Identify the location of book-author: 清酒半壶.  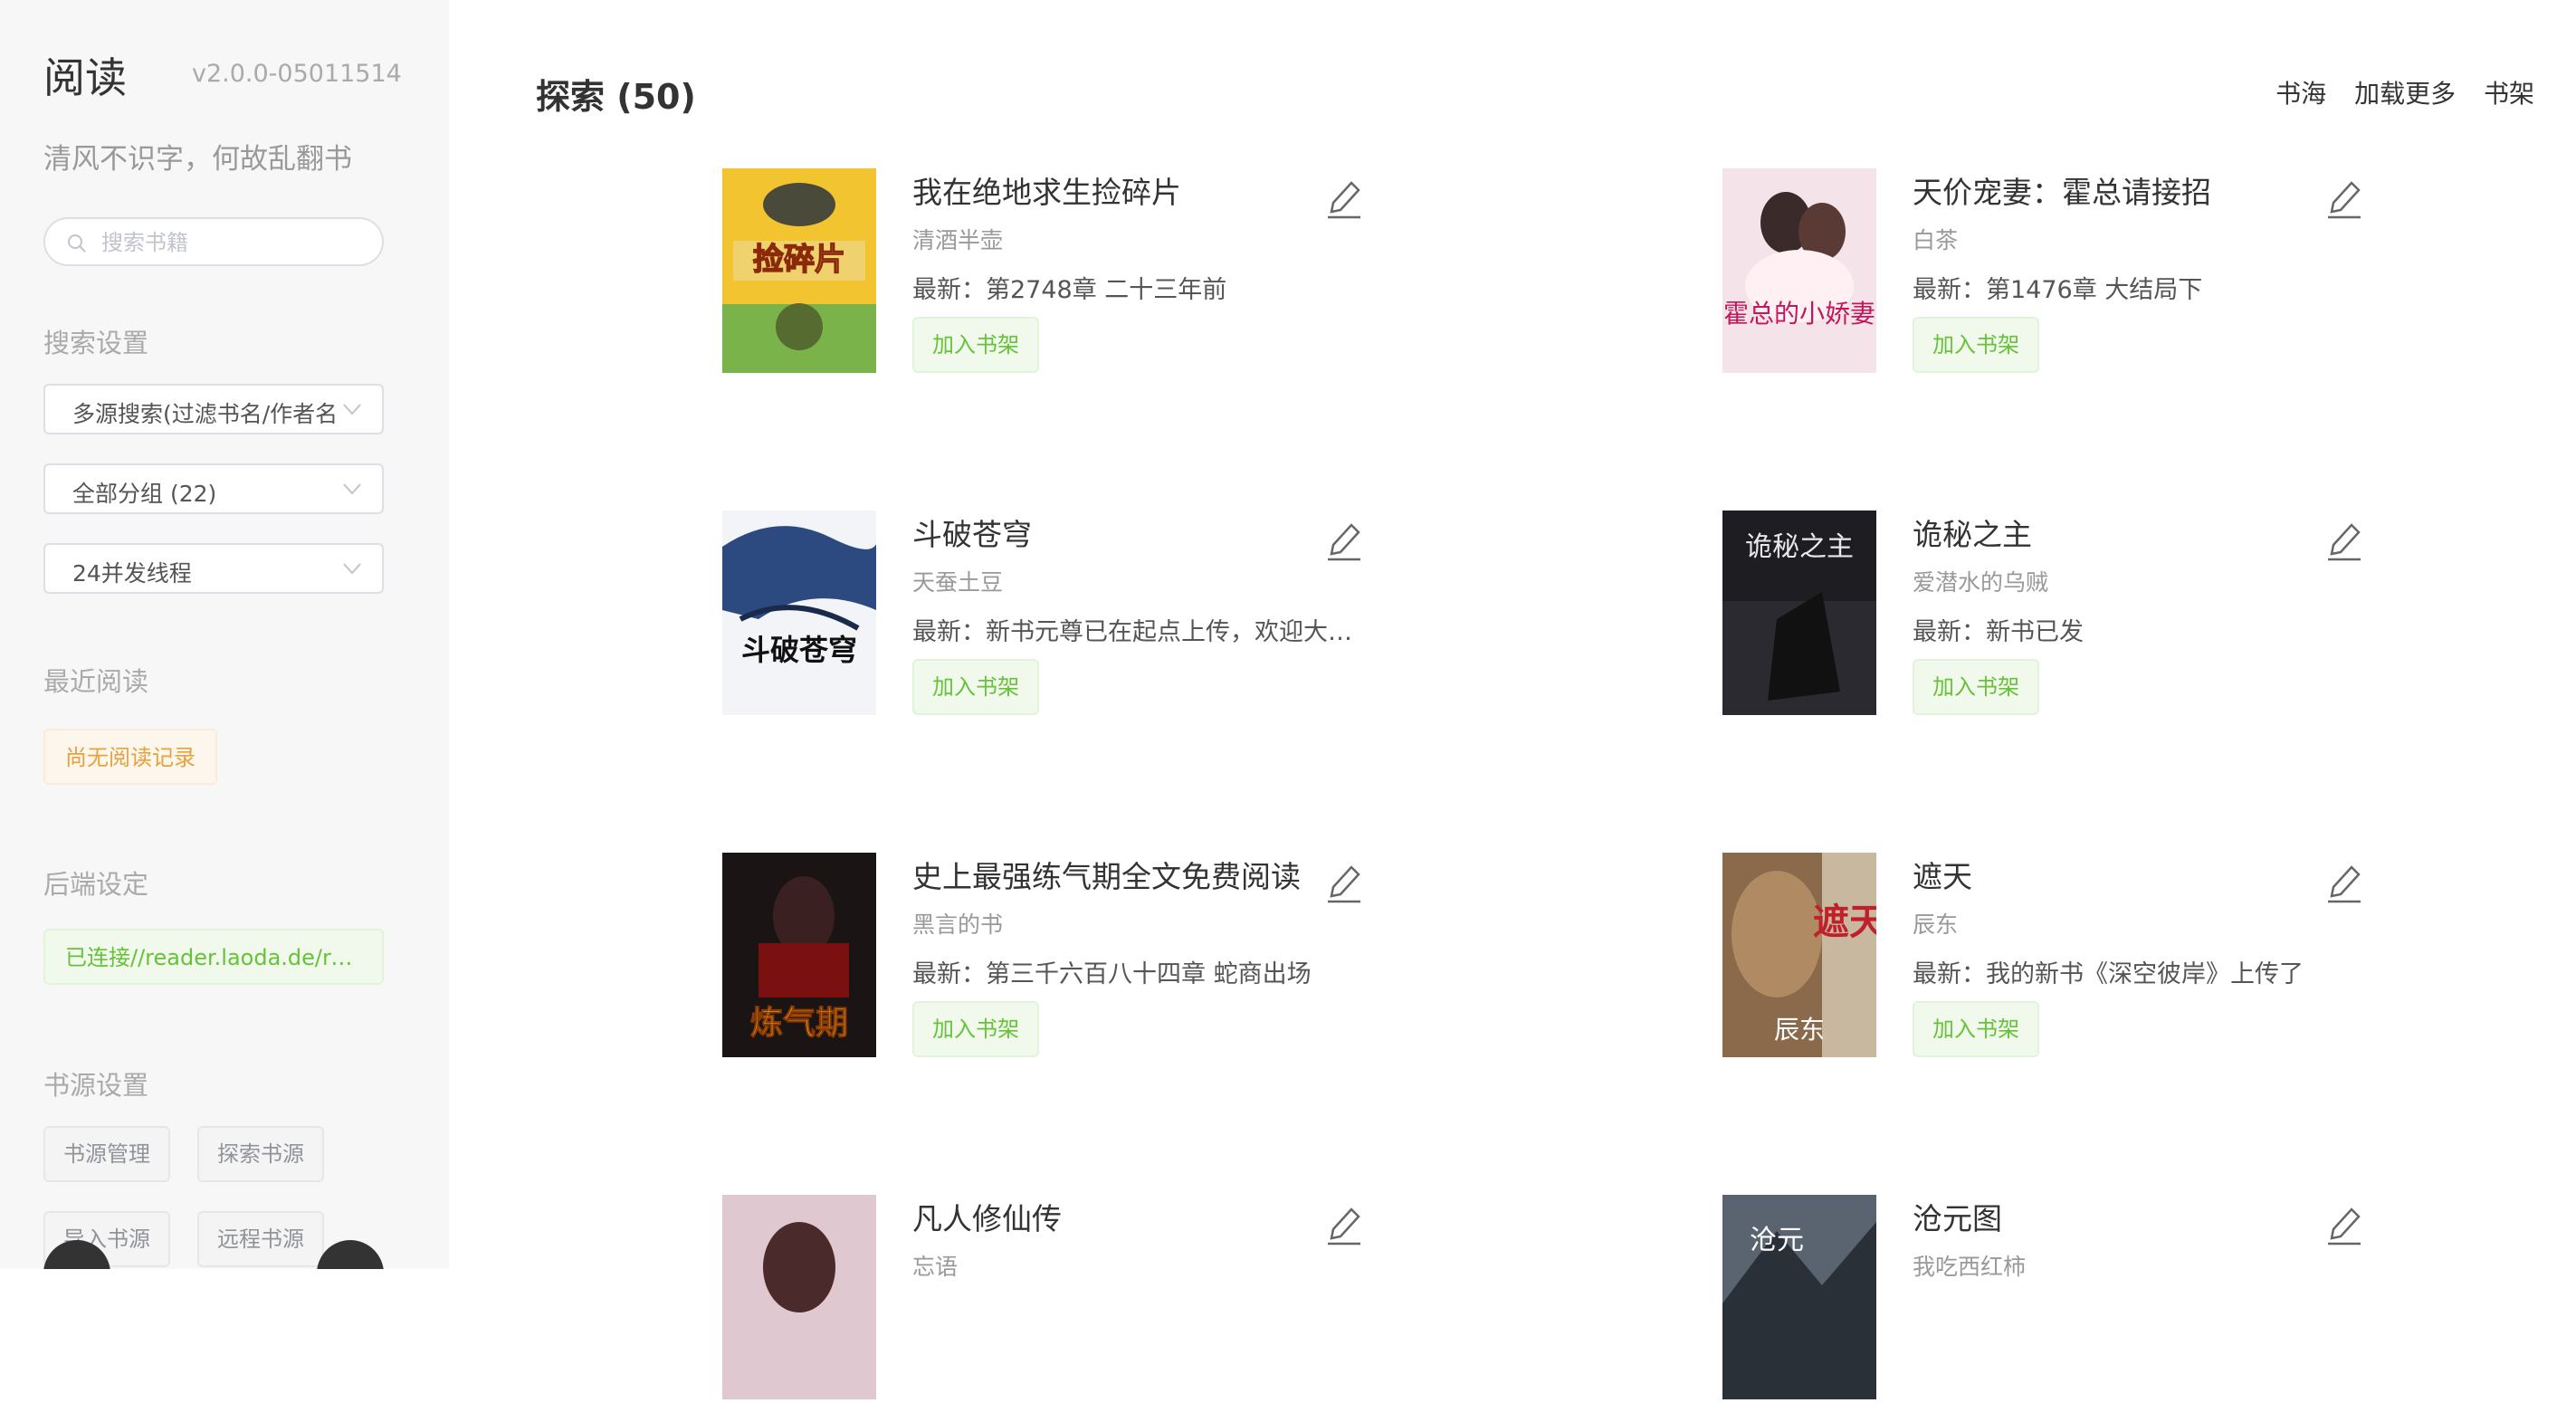
(958, 240).